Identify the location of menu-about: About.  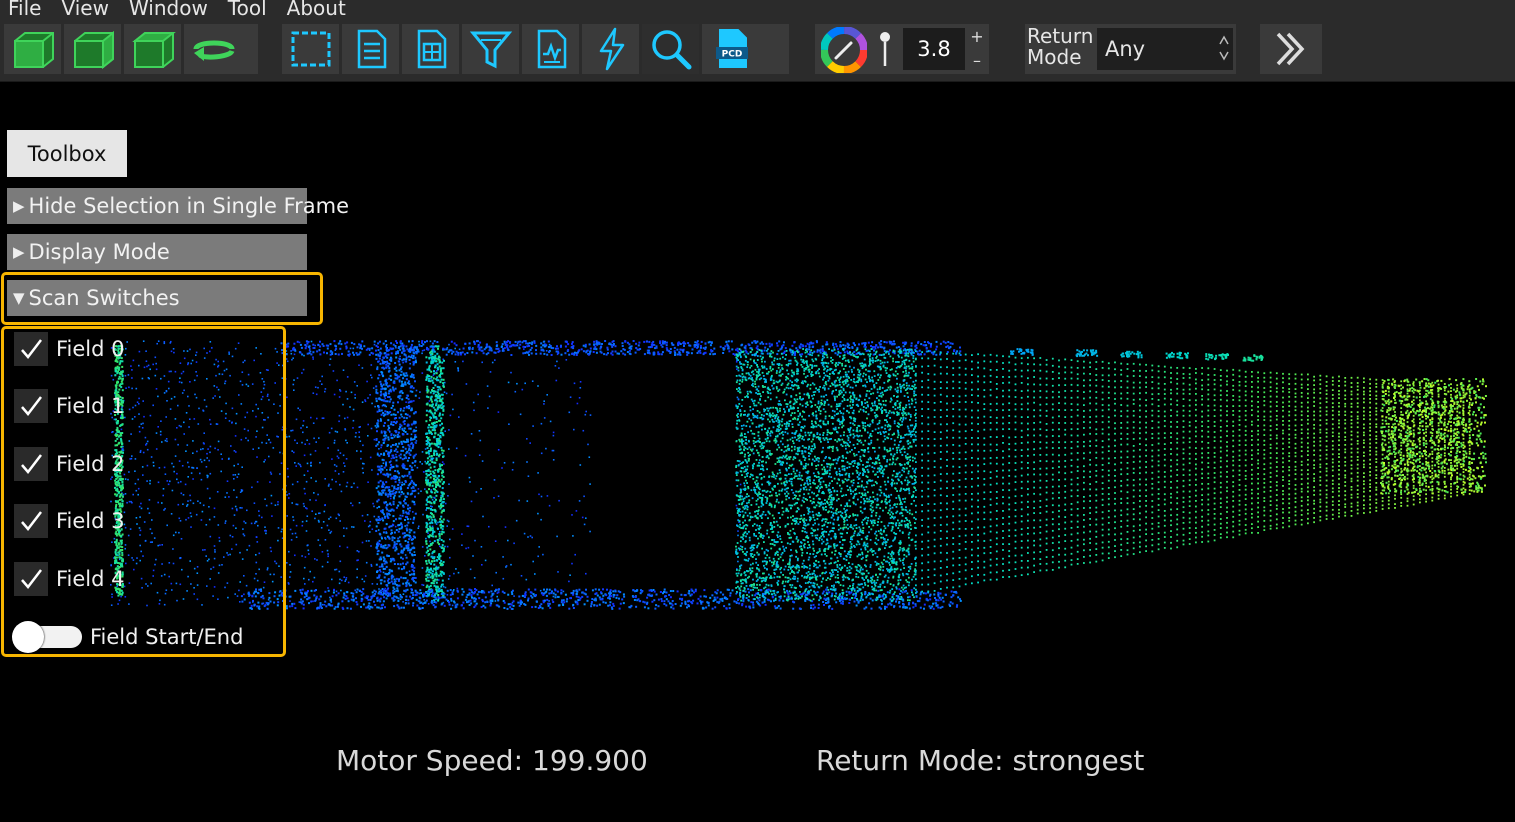
(316, 11).